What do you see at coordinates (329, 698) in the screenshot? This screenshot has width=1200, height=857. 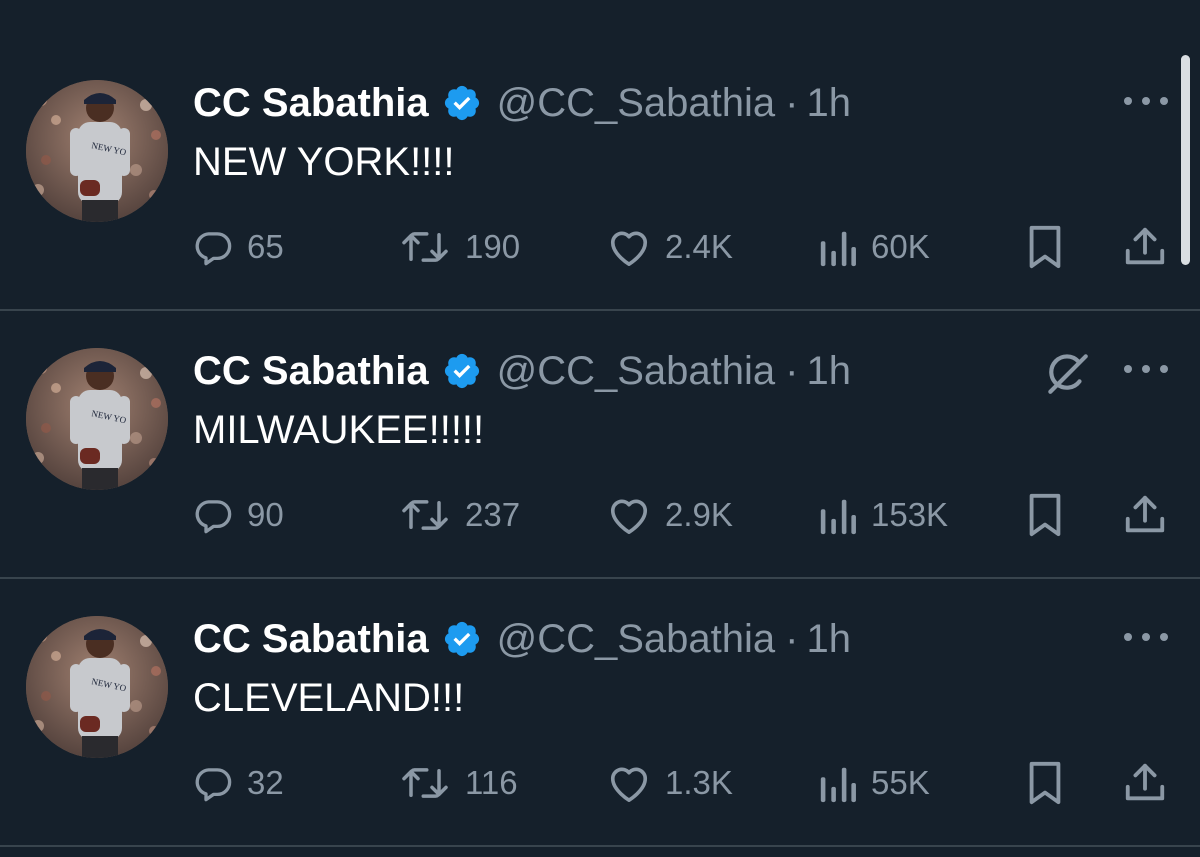 I see `tweet-text: CLEVELAND!!!` at bounding box center [329, 698].